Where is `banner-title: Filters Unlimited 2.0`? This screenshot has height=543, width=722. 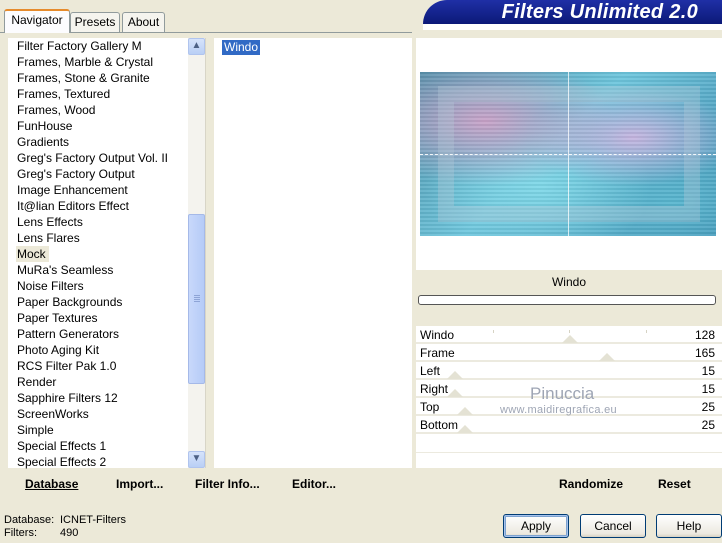 banner-title: Filters Unlimited 2.0 is located at coordinates (599, 12).